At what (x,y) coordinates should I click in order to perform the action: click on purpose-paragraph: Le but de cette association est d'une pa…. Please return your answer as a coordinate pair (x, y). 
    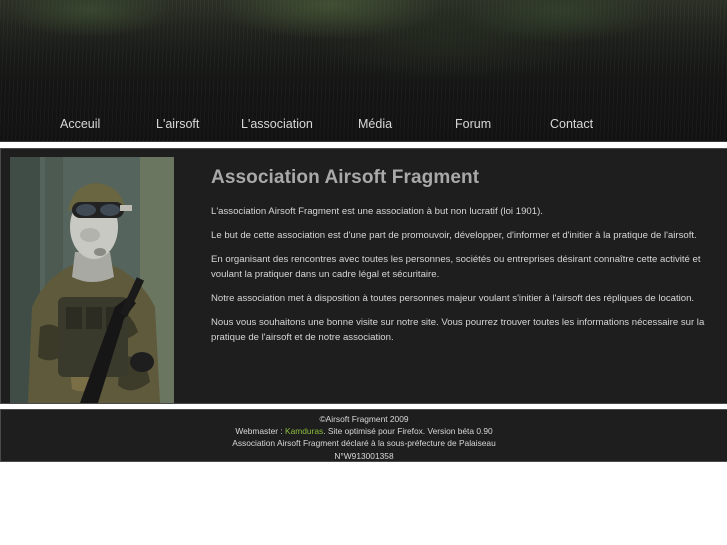
    Looking at the image, I should click on (454, 235).